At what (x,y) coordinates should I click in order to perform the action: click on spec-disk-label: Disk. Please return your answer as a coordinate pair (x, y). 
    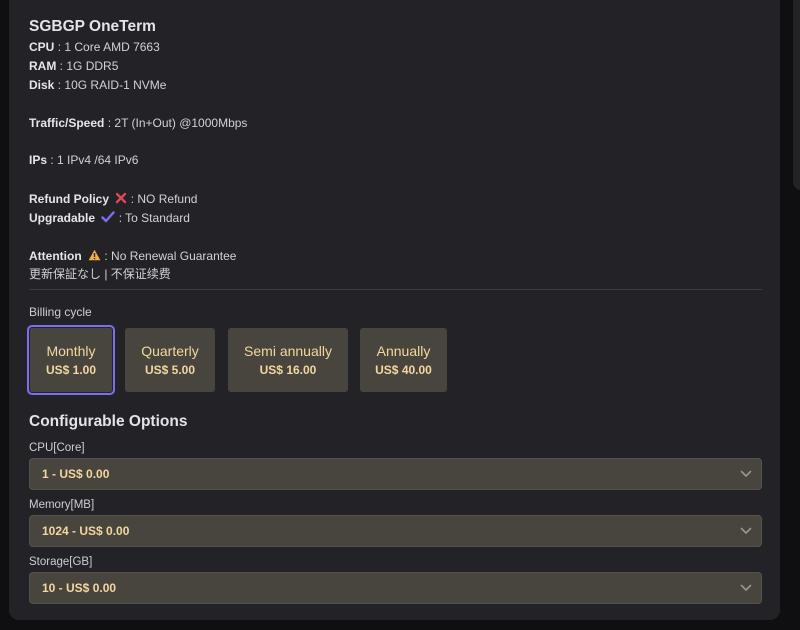
    Looking at the image, I should click on (42, 85).